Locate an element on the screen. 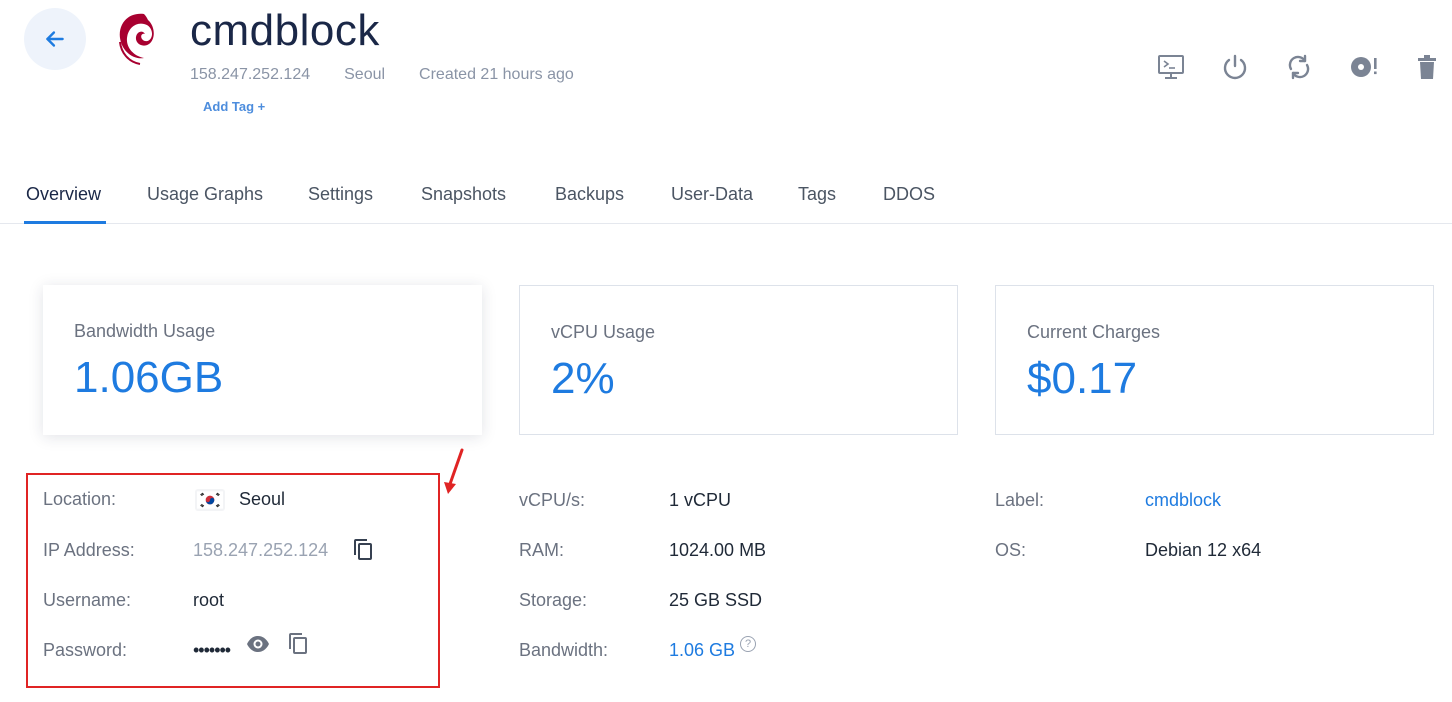 The width and height of the screenshot is (1452, 702). detail-label: Bandwidth: is located at coordinates (564, 650).